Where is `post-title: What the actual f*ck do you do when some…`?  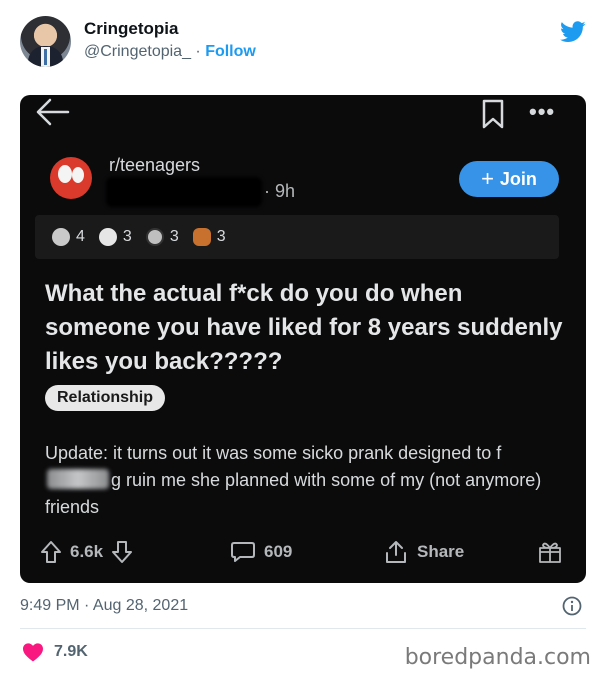
post-title: What the actual f*ck do you do when some… is located at coordinates (304, 327).